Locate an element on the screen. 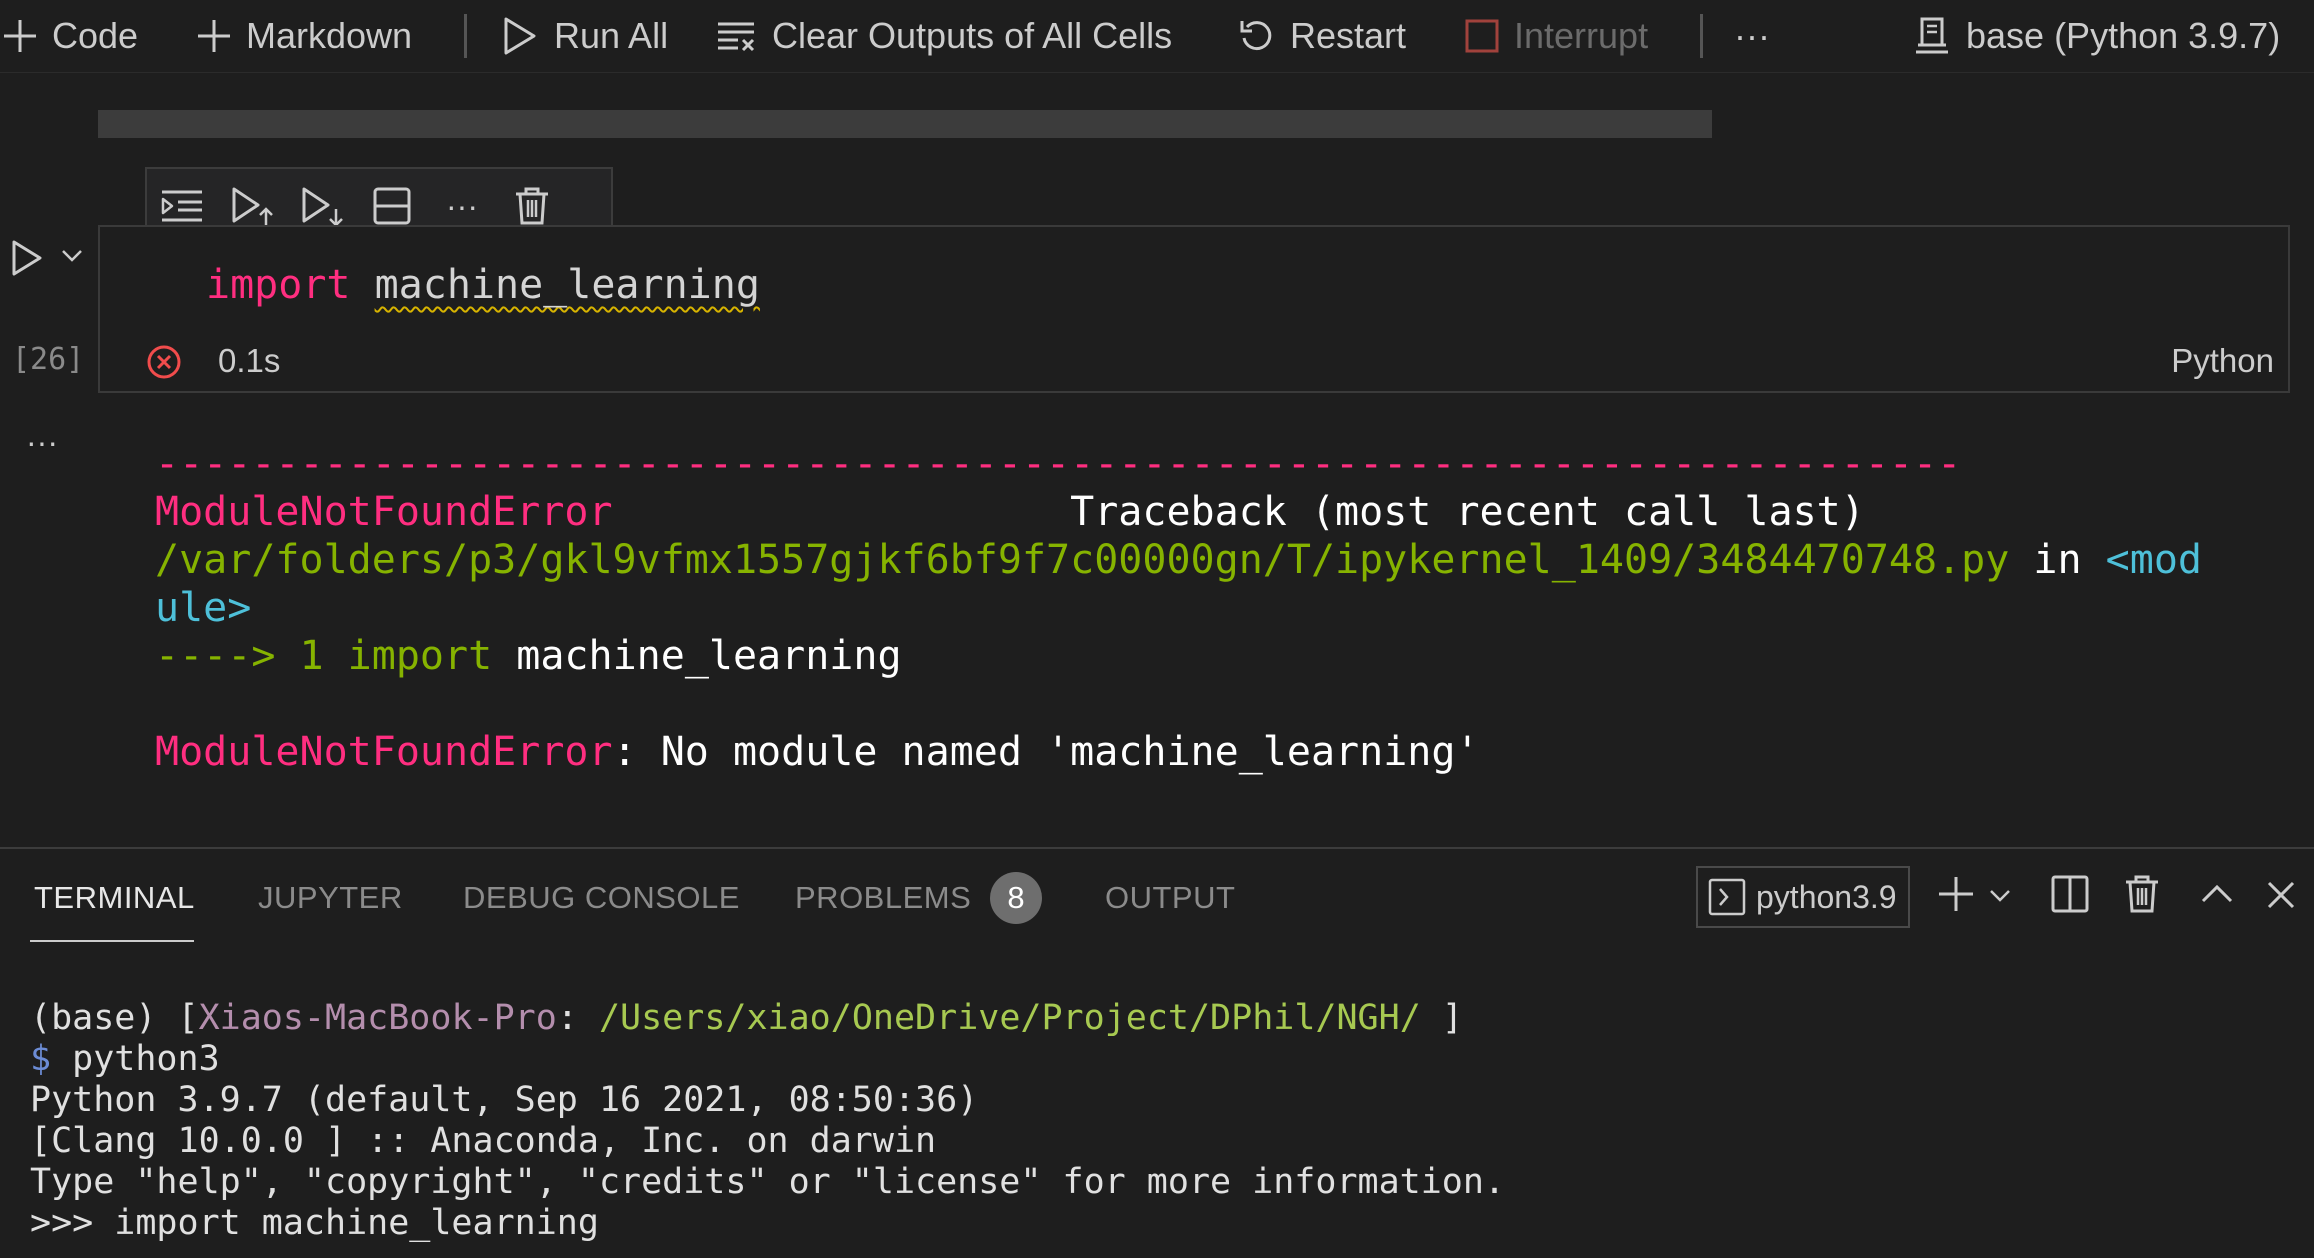 Image resolution: width=2314 pixels, height=1258 pixels. add-code-cell-button: Code is located at coordinates (70, 36).